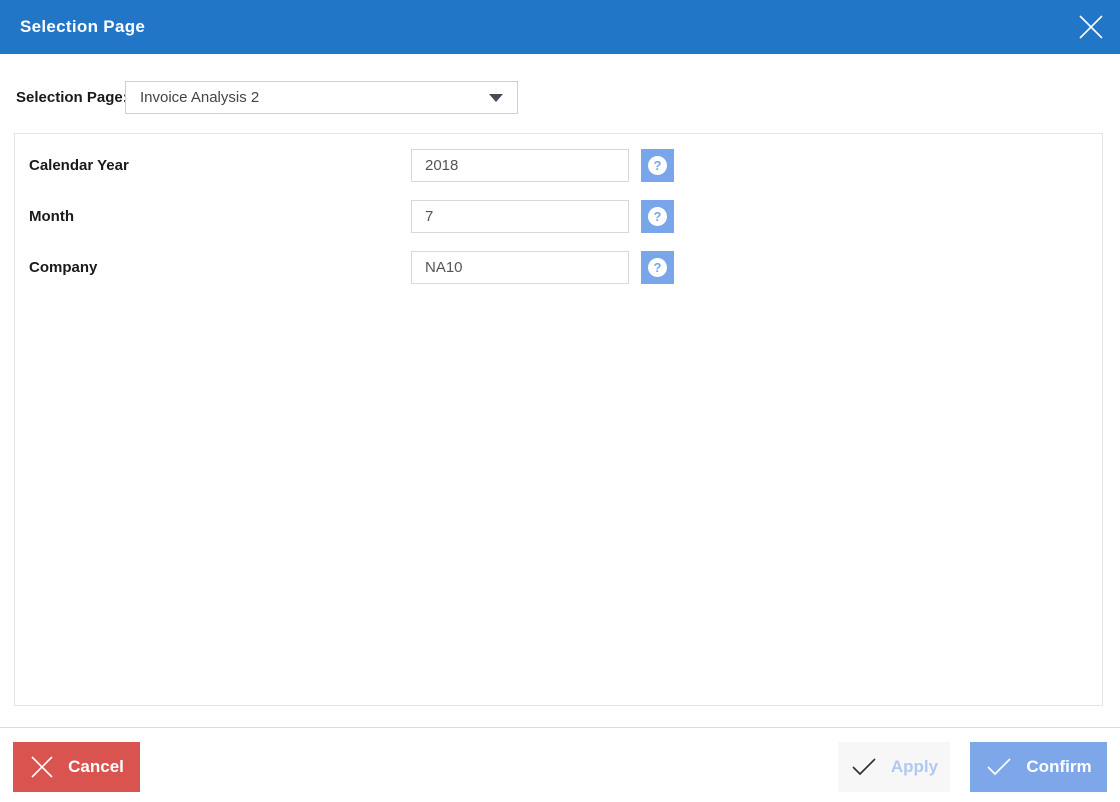  I want to click on month-help-button: ?, so click(657, 216).